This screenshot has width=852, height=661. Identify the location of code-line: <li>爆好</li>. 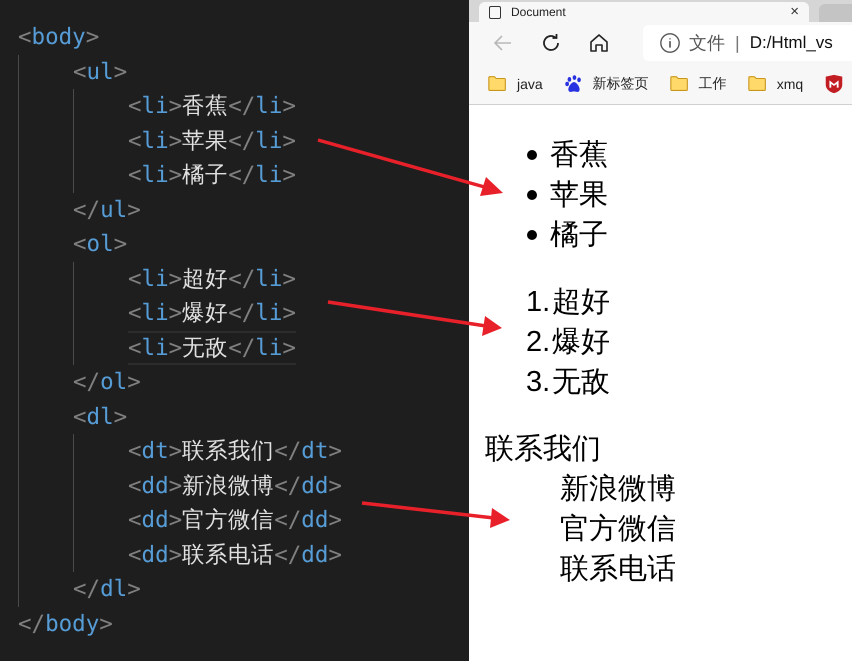
(212, 313).